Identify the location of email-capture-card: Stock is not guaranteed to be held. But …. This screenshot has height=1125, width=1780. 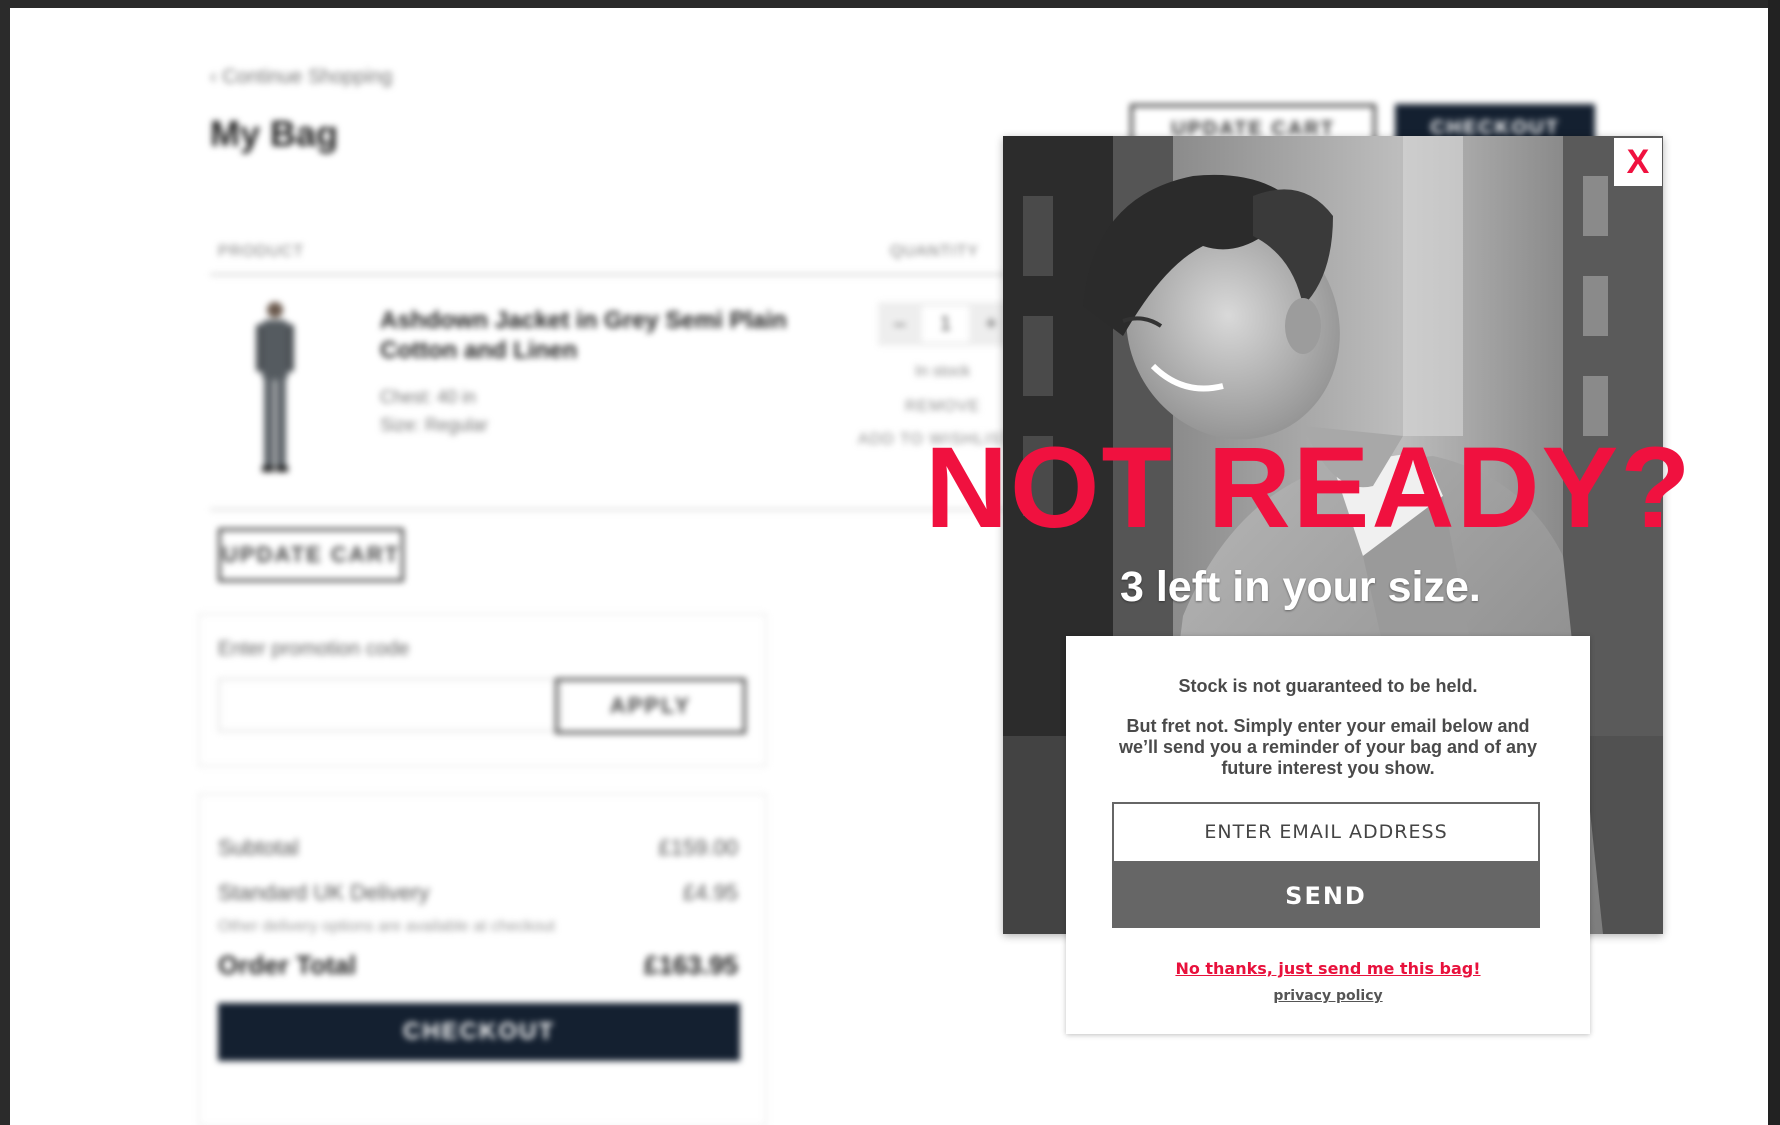
(1328, 835).